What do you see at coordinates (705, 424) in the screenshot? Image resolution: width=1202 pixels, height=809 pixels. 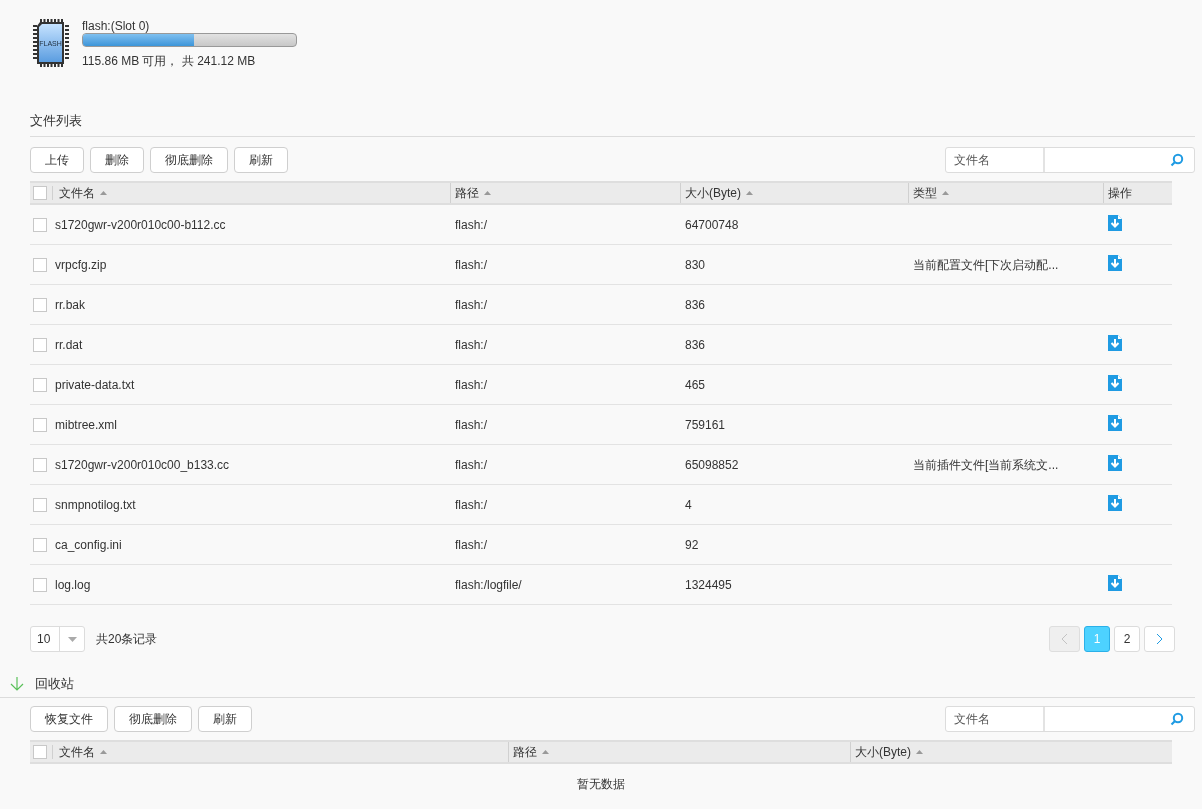 I see `file-size: 759161` at bounding box center [705, 424].